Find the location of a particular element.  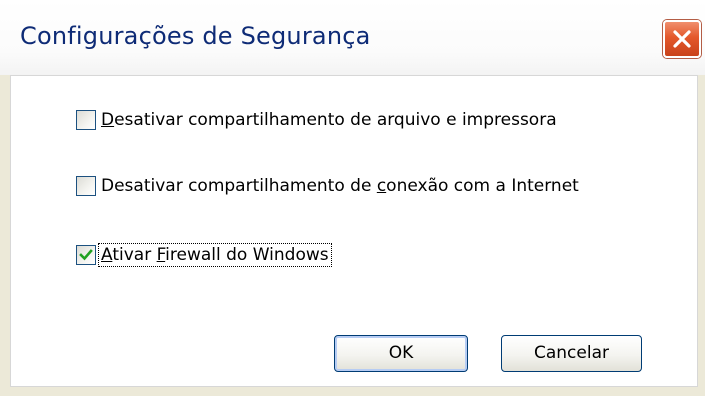

checkbox-disable-file-printer-sharing is located at coordinates (86, 120).